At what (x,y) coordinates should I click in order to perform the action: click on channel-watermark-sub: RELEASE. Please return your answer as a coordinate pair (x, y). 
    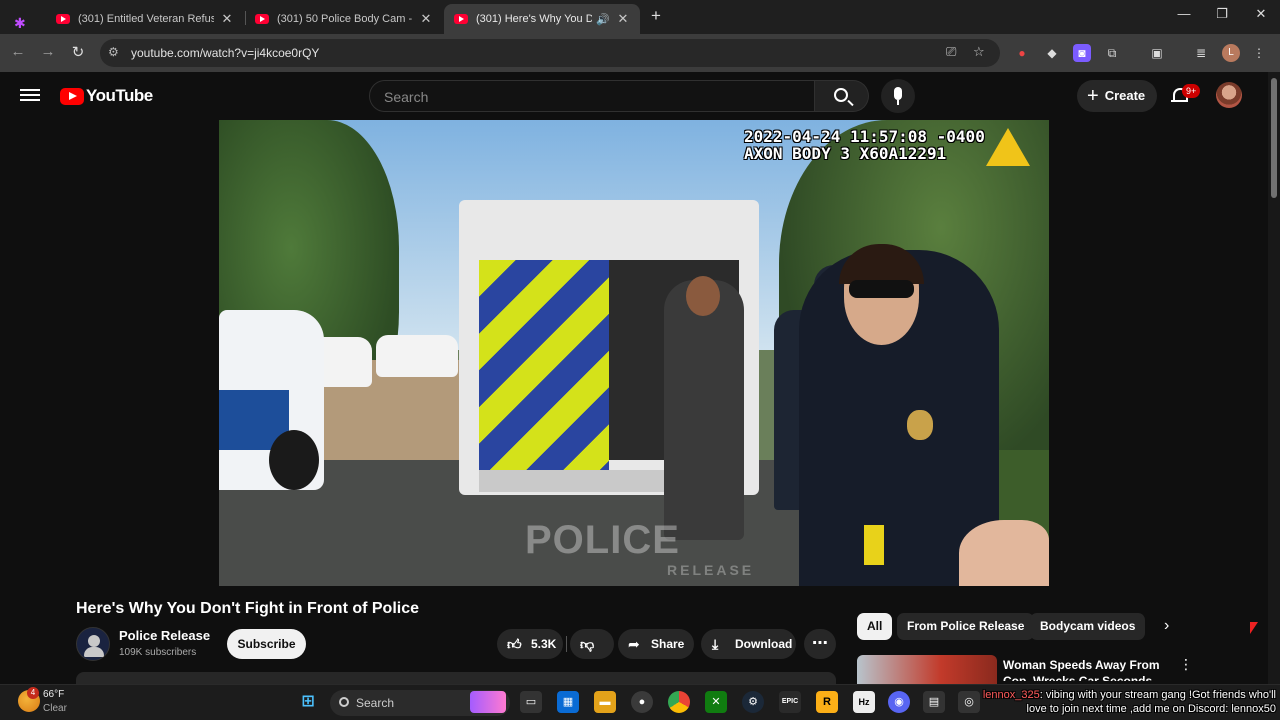
    Looking at the image, I should click on (711, 570).